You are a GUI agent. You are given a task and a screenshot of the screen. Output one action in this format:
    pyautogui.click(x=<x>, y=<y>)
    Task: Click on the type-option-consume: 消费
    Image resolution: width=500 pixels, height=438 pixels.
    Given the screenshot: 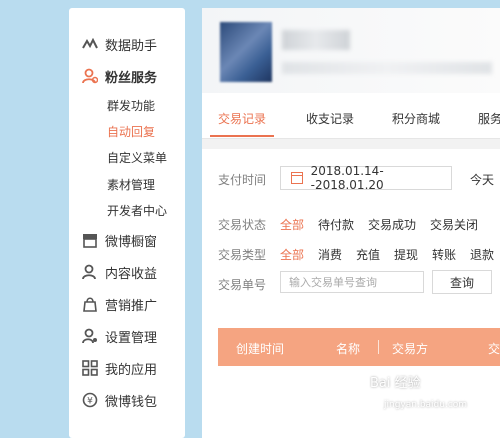 What is the action you would take?
    pyautogui.click(x=330, y=254)
    